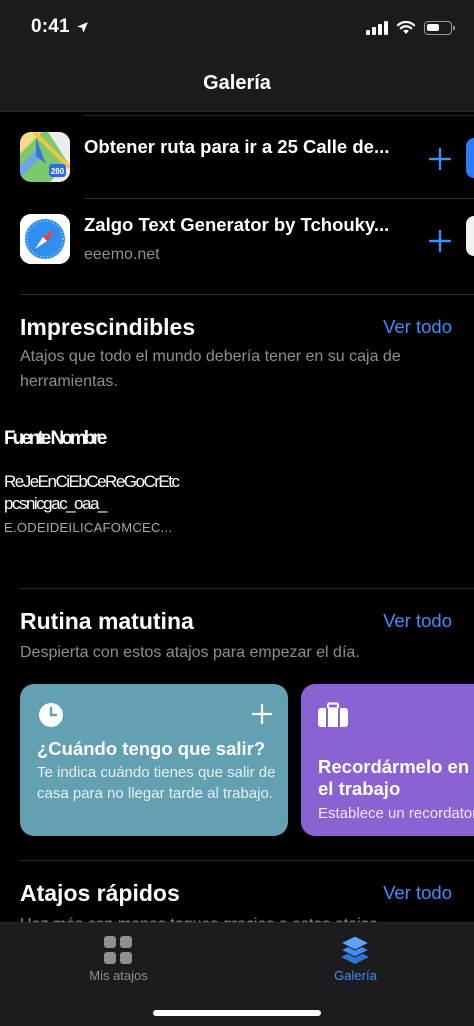 This screenshot has width=474, height=1026. I want to click on status-indicators, so click(410, 27).